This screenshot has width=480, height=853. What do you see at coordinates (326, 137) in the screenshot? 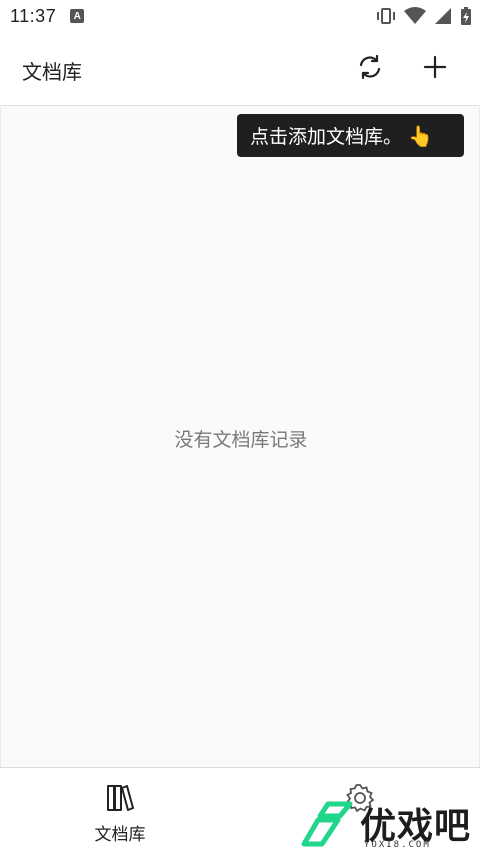
I see `tooltip-text: 点击添加文档库。` at bounding box center [326, 137].